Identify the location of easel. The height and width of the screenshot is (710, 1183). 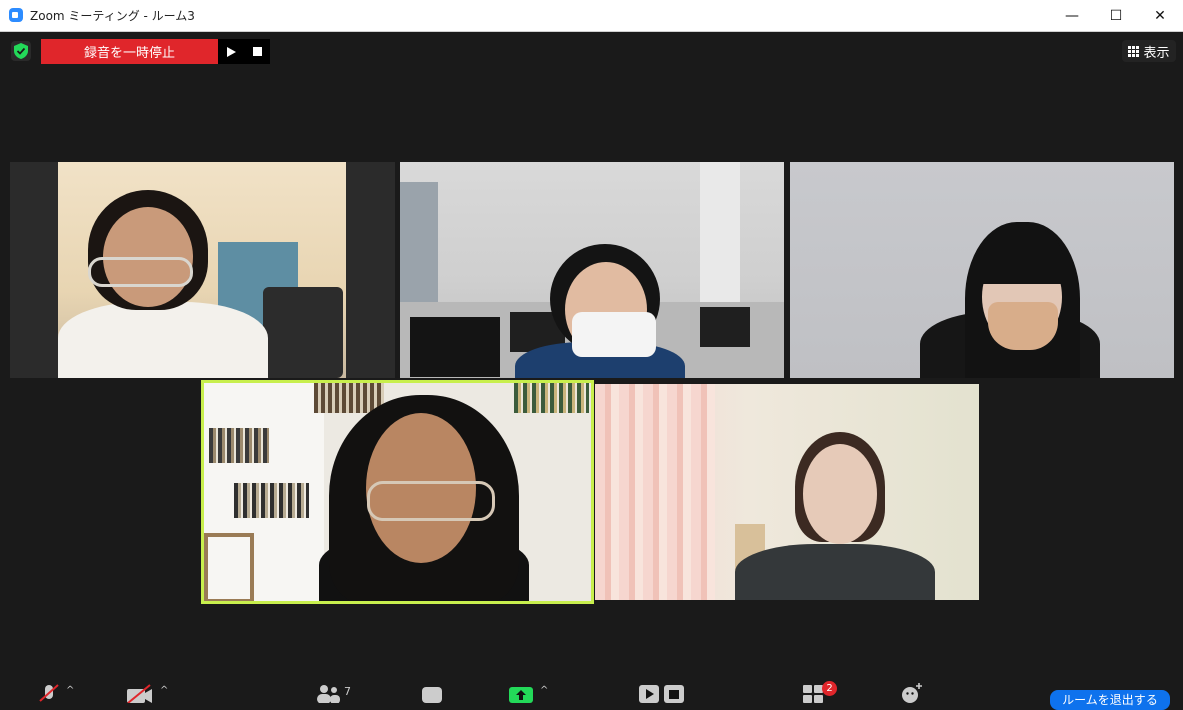
(229, 567).